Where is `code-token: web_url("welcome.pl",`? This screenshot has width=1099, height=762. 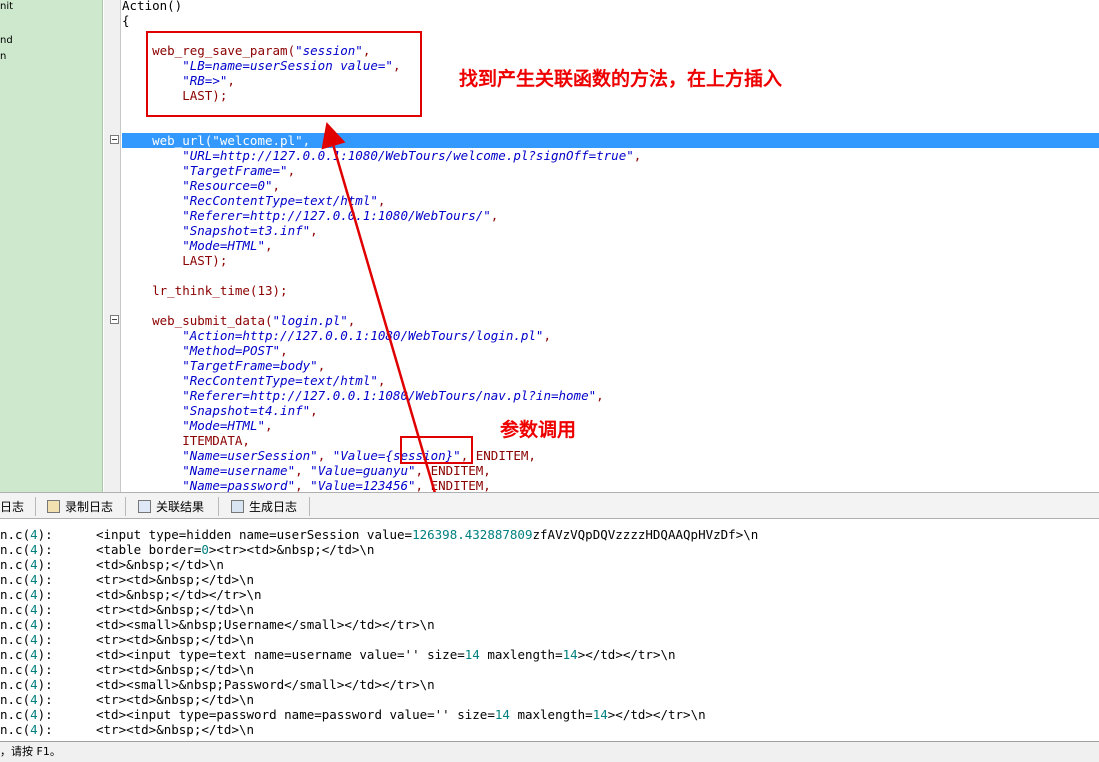 code-token: web_url("welcome.pl", is located at coordinates (216, 140).